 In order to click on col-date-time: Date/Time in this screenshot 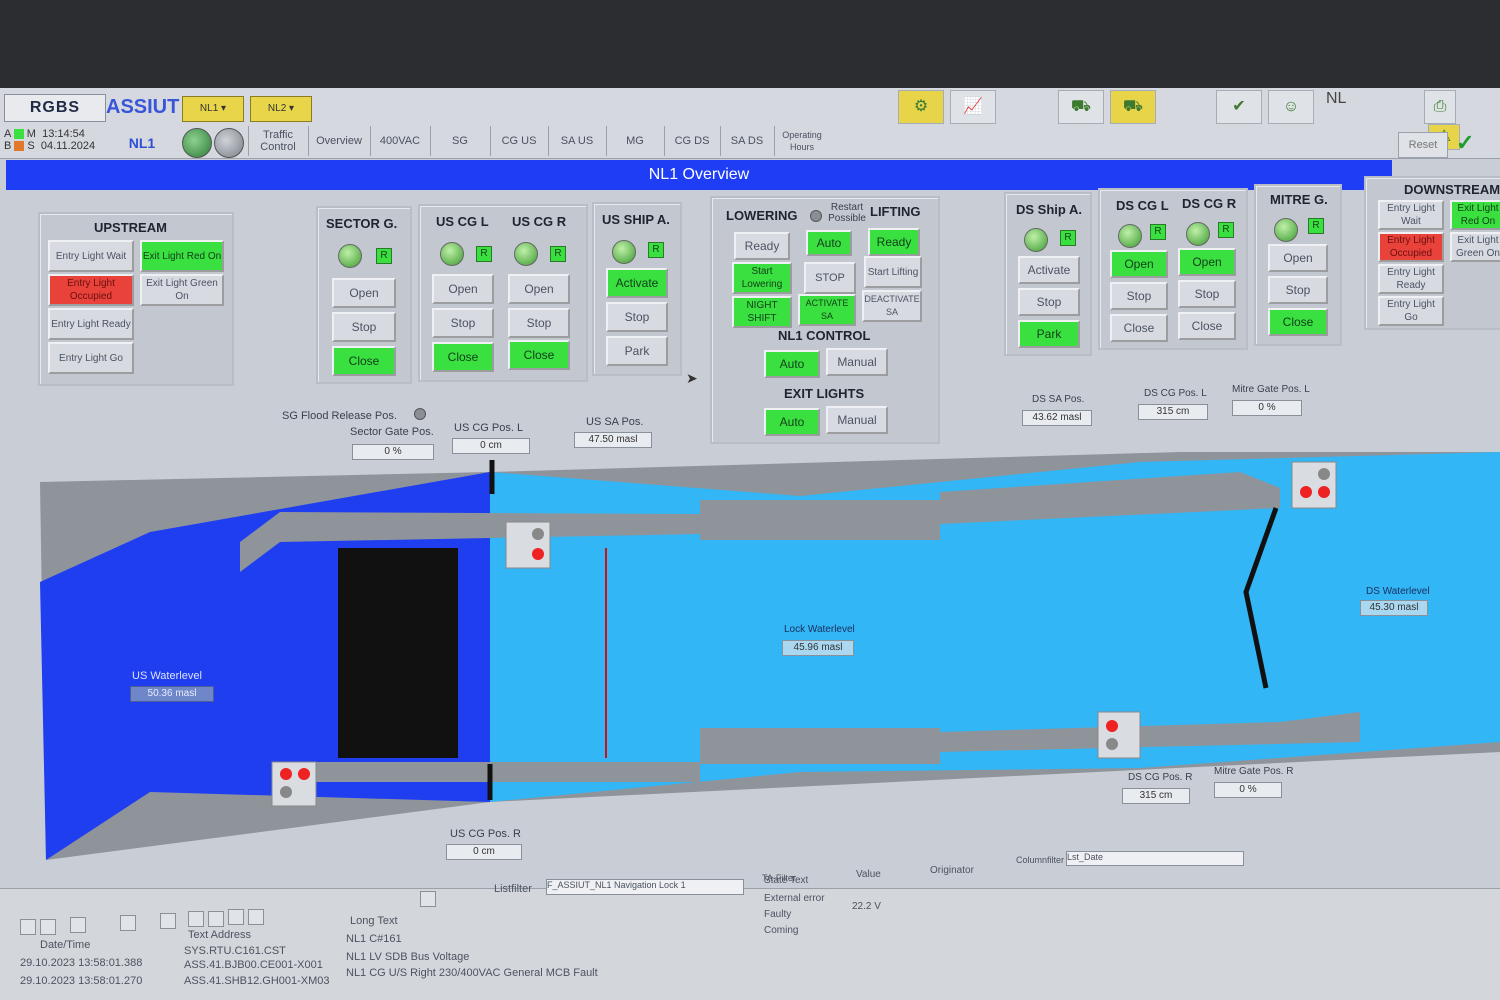, I will do `click(65, 945)`.